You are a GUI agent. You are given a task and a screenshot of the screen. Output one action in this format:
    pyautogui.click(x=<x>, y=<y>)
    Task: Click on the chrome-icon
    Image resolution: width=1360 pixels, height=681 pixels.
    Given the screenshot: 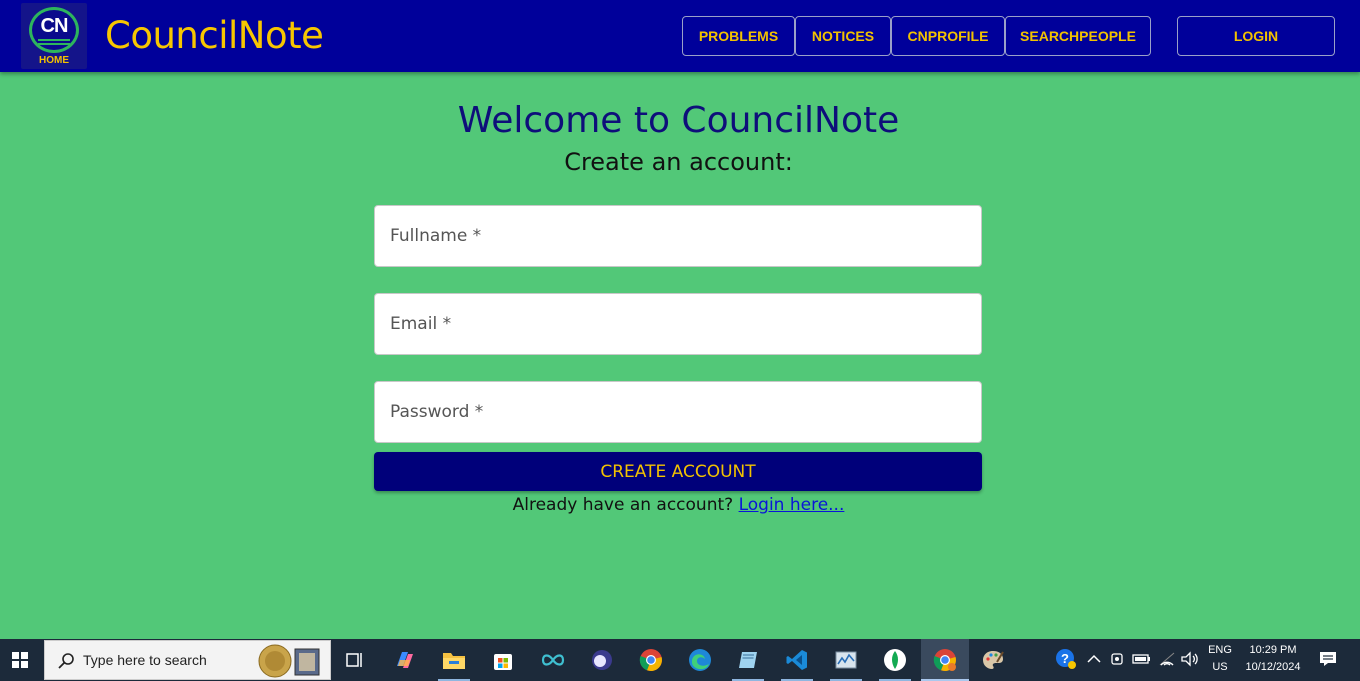 What is the action you would take?
    pyautogui.click(x=651, y=660)
    